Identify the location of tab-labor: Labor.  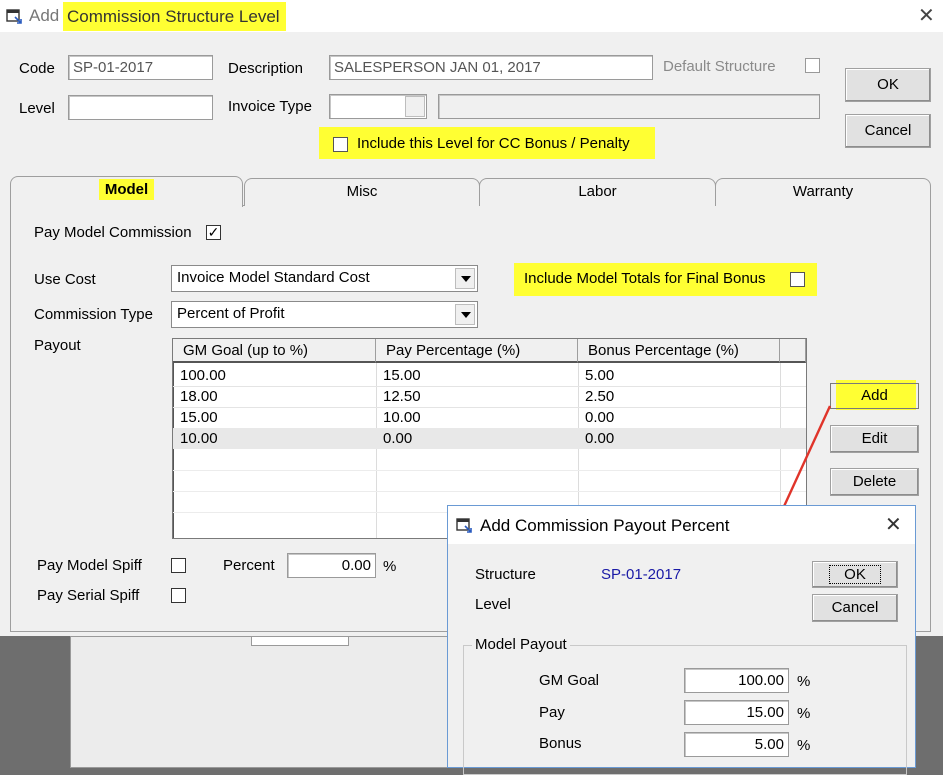
(597, 192).